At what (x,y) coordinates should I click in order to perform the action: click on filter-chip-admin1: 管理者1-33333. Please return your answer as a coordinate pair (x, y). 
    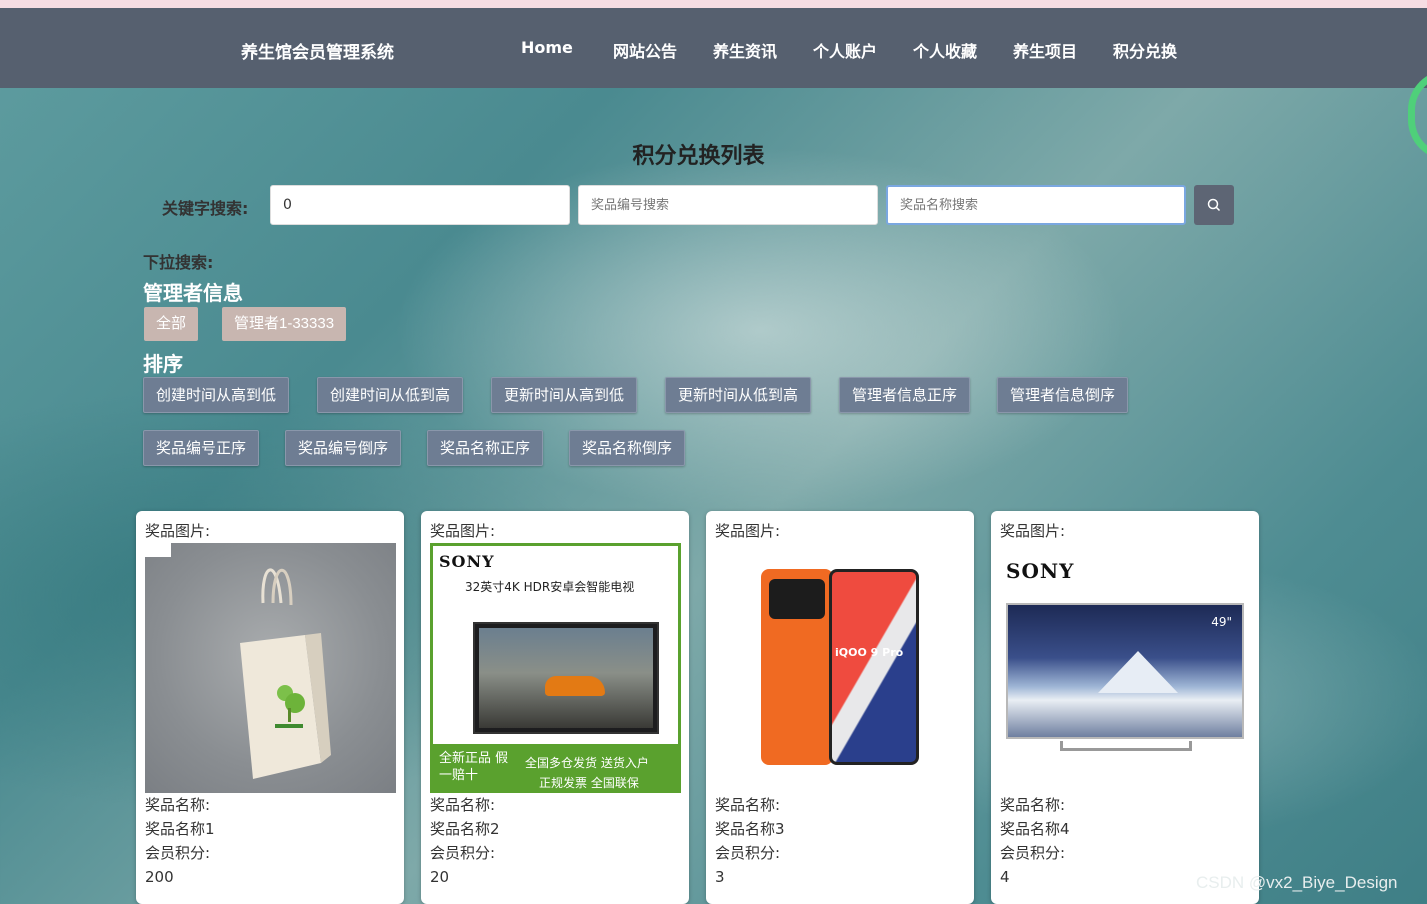
    Looking at the image, I should click on (284, 324).